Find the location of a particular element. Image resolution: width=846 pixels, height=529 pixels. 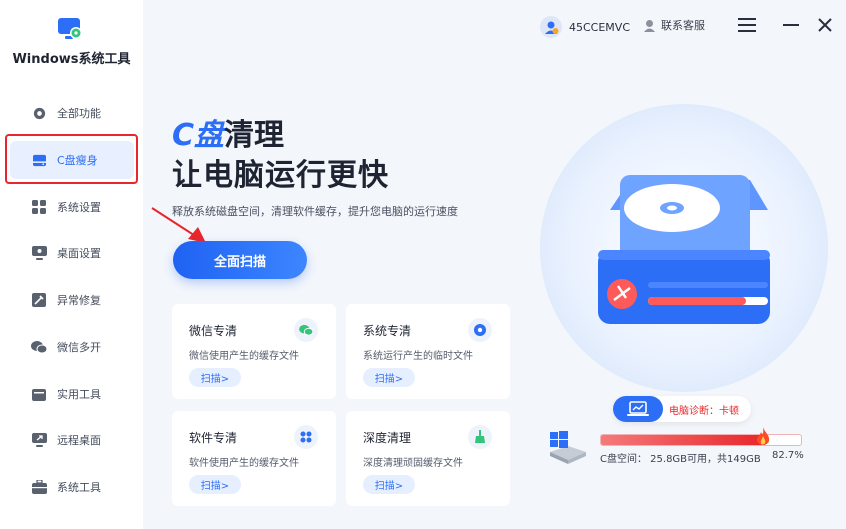

hamburger-menu-icon is located at coordinates (747, 25).